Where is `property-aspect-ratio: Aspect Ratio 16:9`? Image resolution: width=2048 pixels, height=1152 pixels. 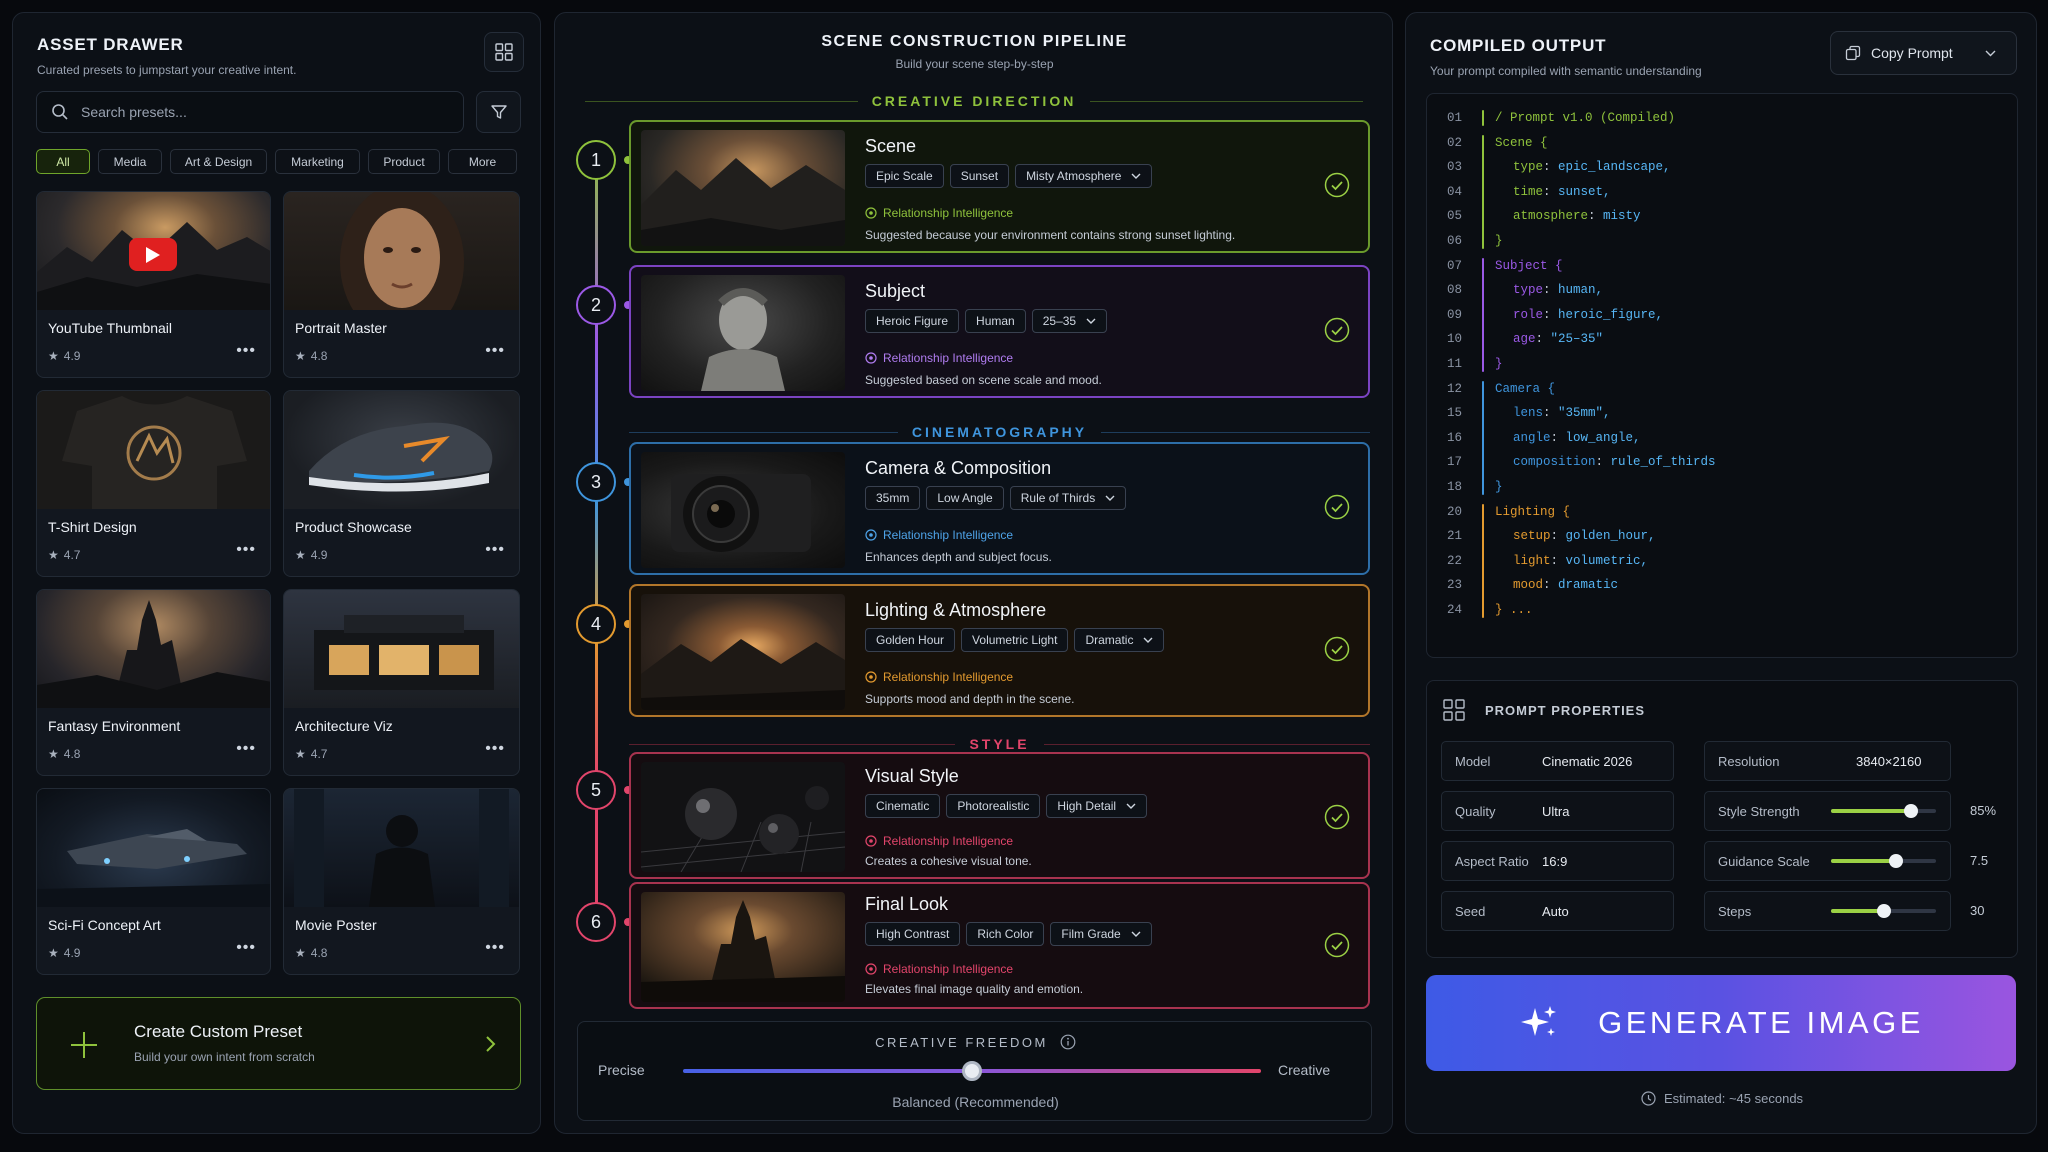 property-aspect-ratio: Aspect Ratio 16:9 is located at coordinates (1557, 861).